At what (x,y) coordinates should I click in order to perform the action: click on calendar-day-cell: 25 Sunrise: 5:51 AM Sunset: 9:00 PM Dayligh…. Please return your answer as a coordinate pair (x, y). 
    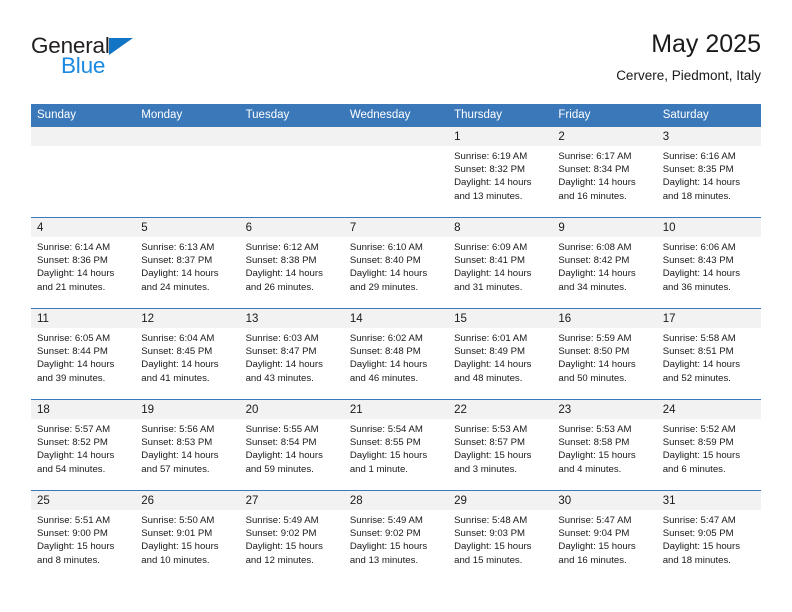
    Looking at the image, I should click on (83, 535).